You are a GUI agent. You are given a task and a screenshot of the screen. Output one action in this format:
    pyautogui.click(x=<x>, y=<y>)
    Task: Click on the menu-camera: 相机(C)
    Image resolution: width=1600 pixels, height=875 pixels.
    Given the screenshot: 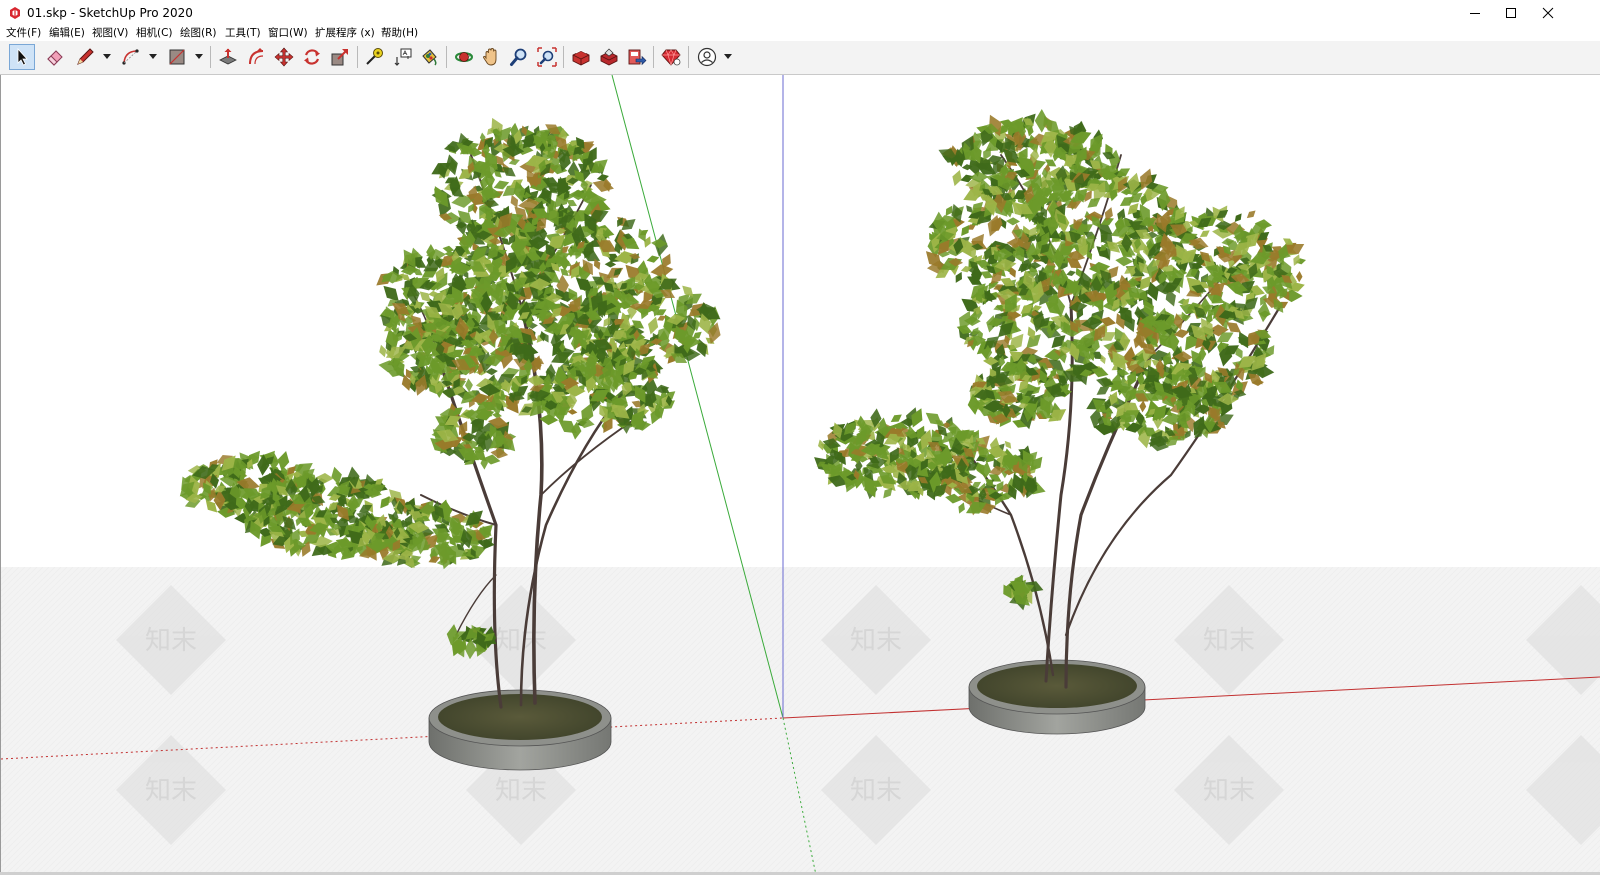 What is the action you would take?
    pyautogui.click(x=154, y=33)
    